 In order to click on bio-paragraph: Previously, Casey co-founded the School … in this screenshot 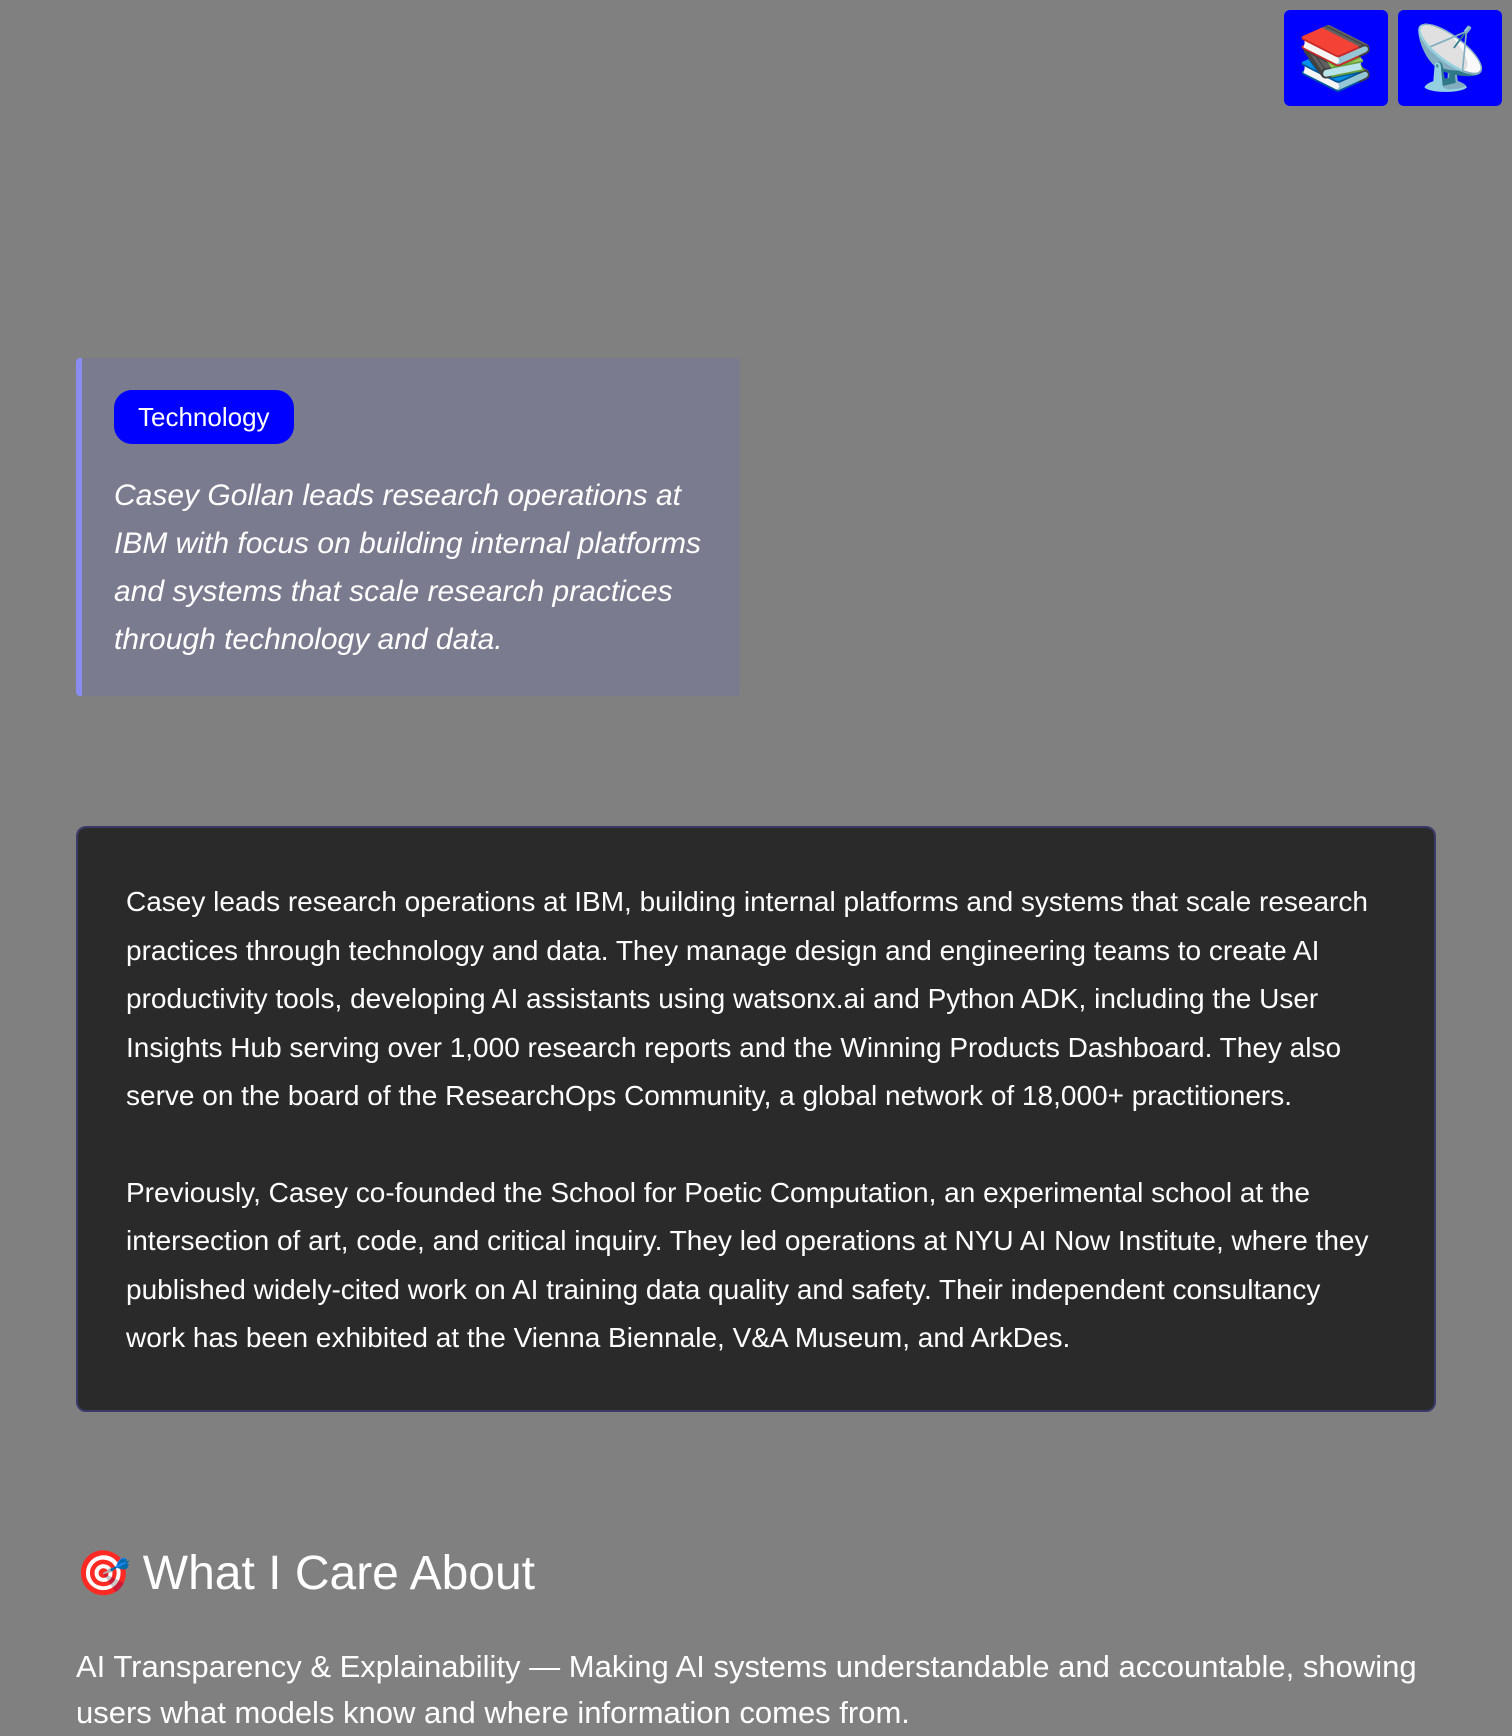, I will do `click(747, 1265)`.